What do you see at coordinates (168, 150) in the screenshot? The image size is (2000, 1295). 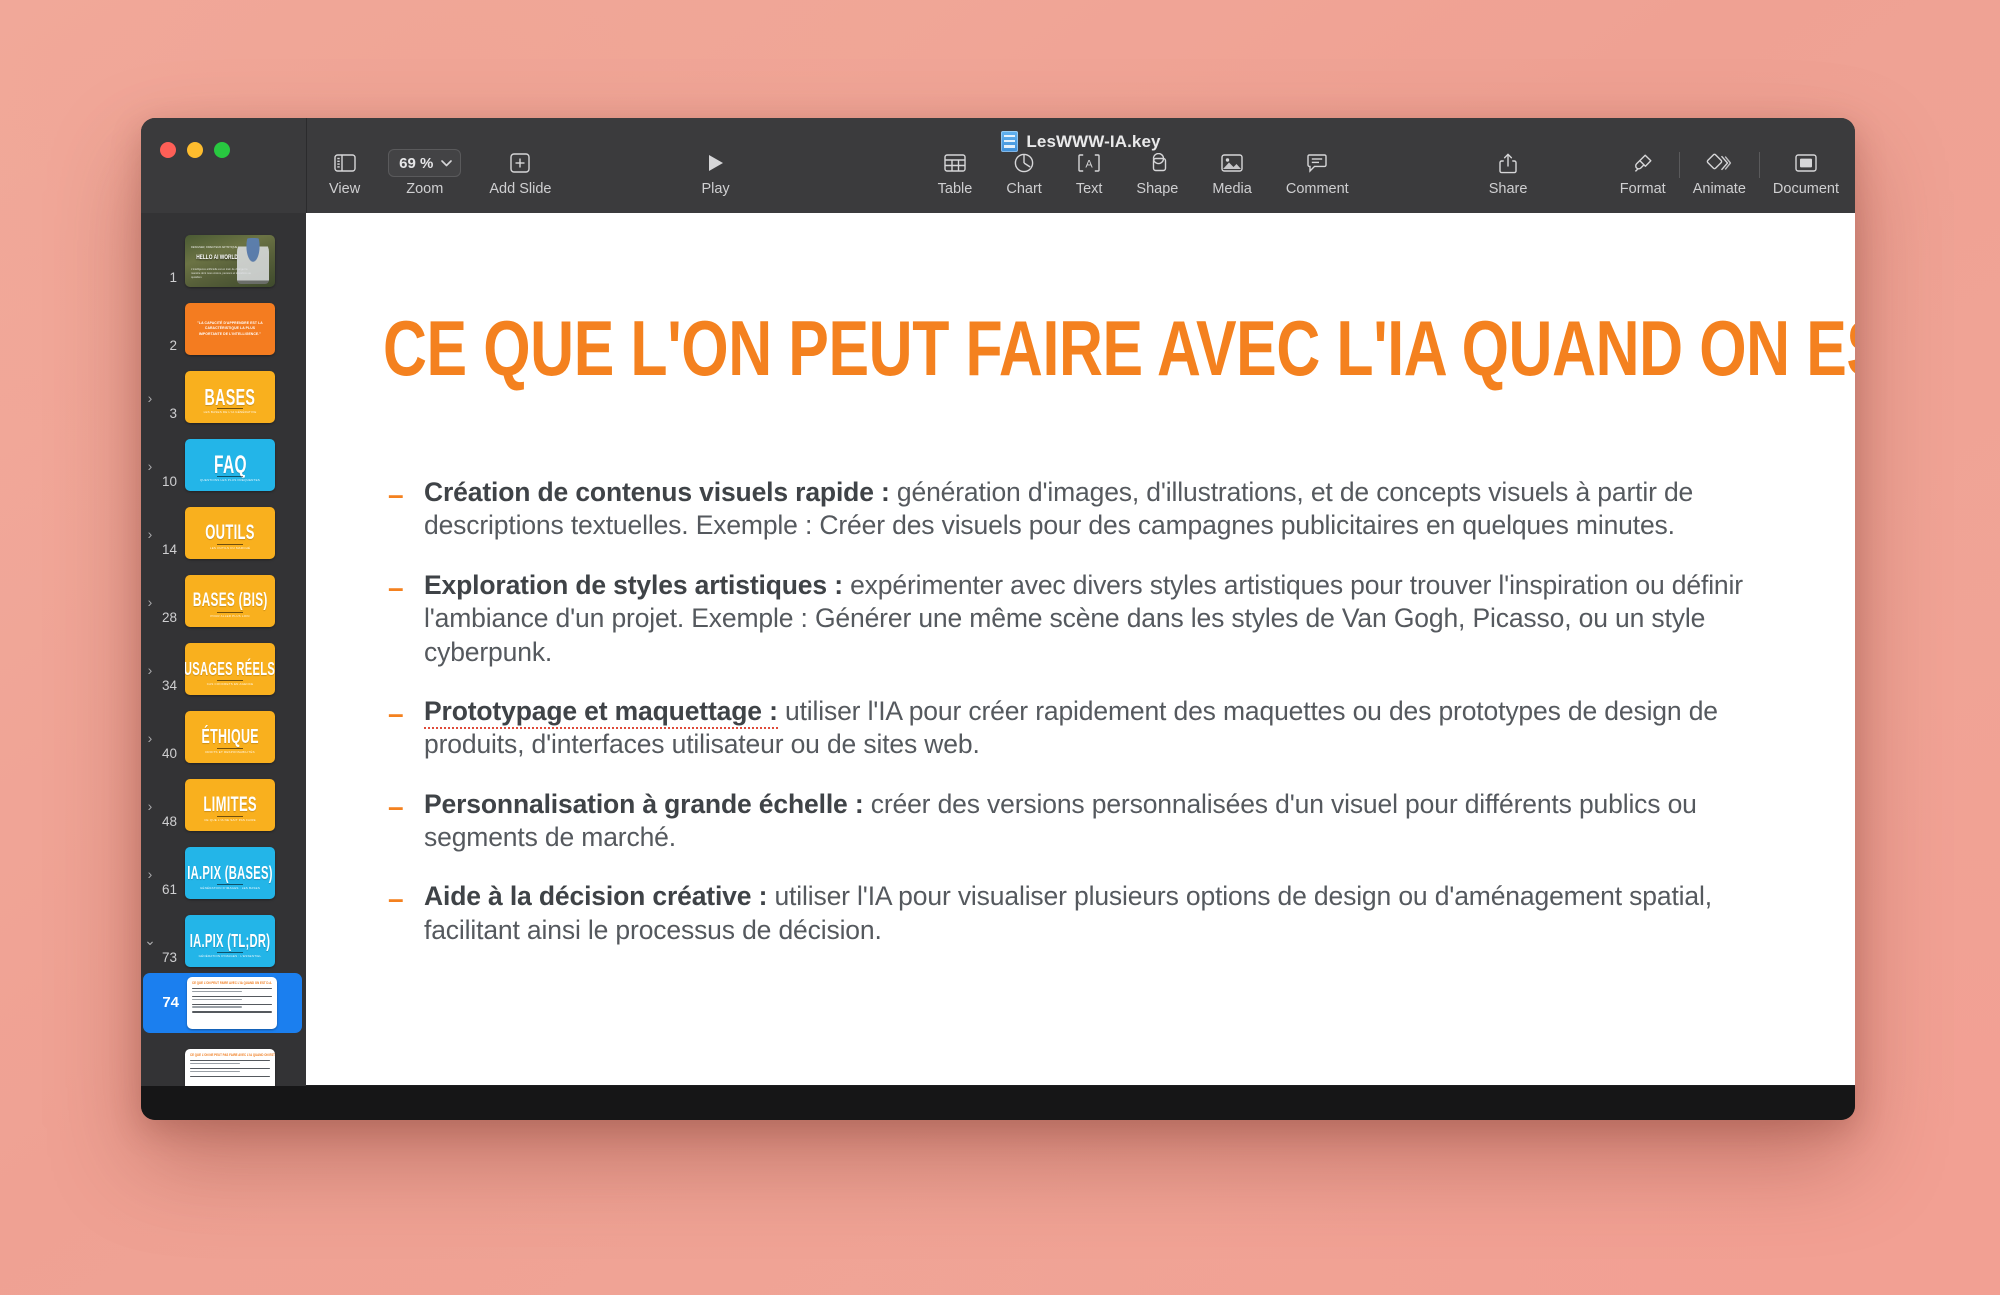 I see `close-icon` at bounding box center [168, 150].